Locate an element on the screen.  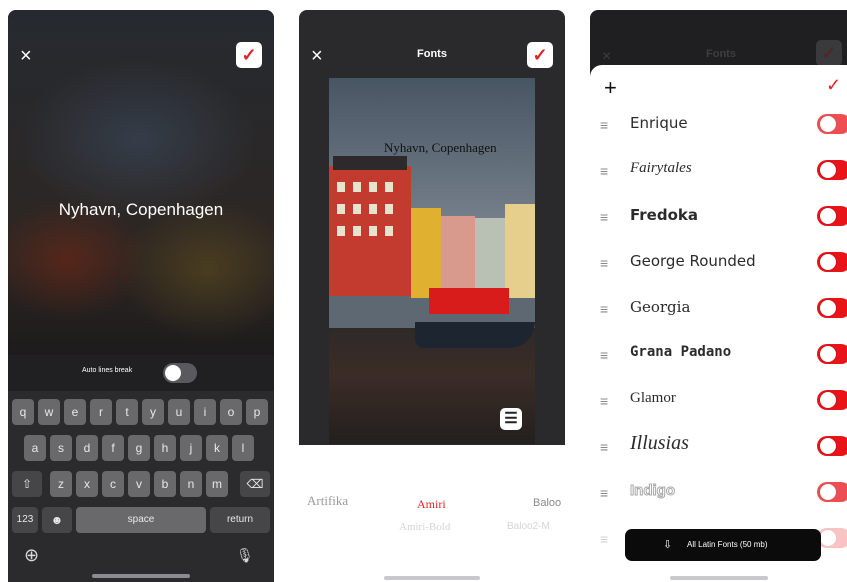
key-q: q is located at coordinates (23, 412).